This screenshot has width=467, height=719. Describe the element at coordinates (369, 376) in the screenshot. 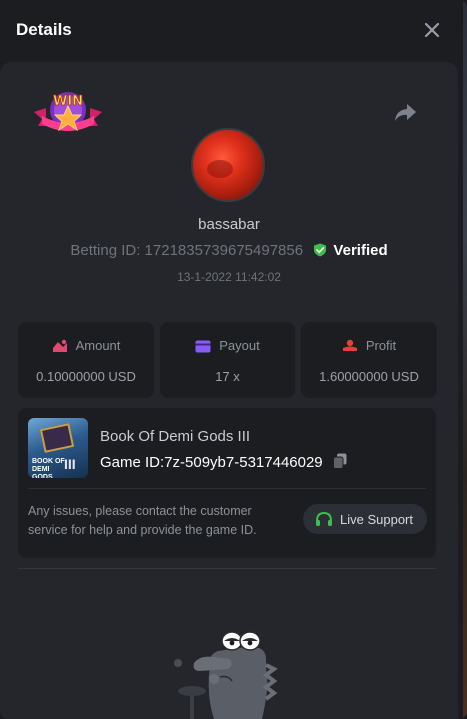

I see `stat-profit-value: 1.60000000 USD` at that location.